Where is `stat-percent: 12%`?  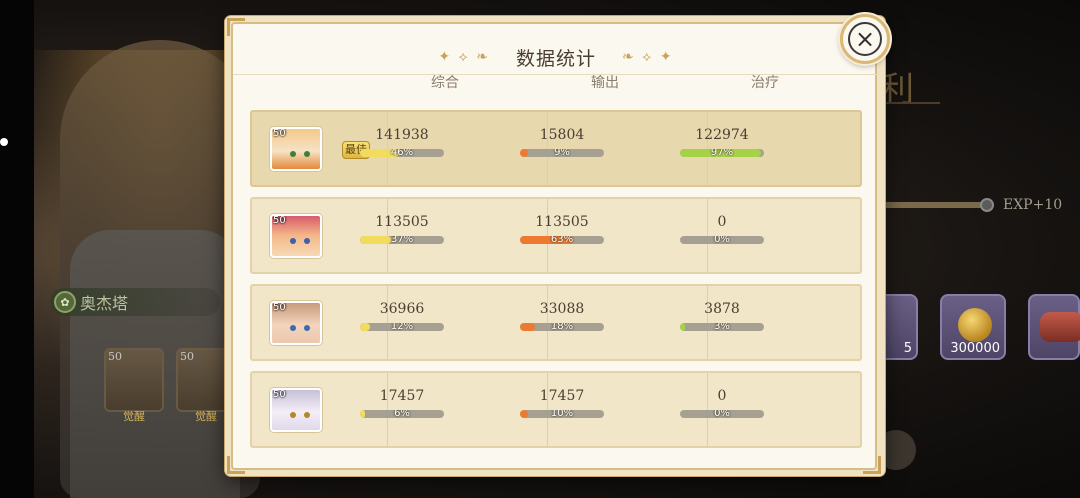
stat-percent: 12% is located at coordinates (402, 327).